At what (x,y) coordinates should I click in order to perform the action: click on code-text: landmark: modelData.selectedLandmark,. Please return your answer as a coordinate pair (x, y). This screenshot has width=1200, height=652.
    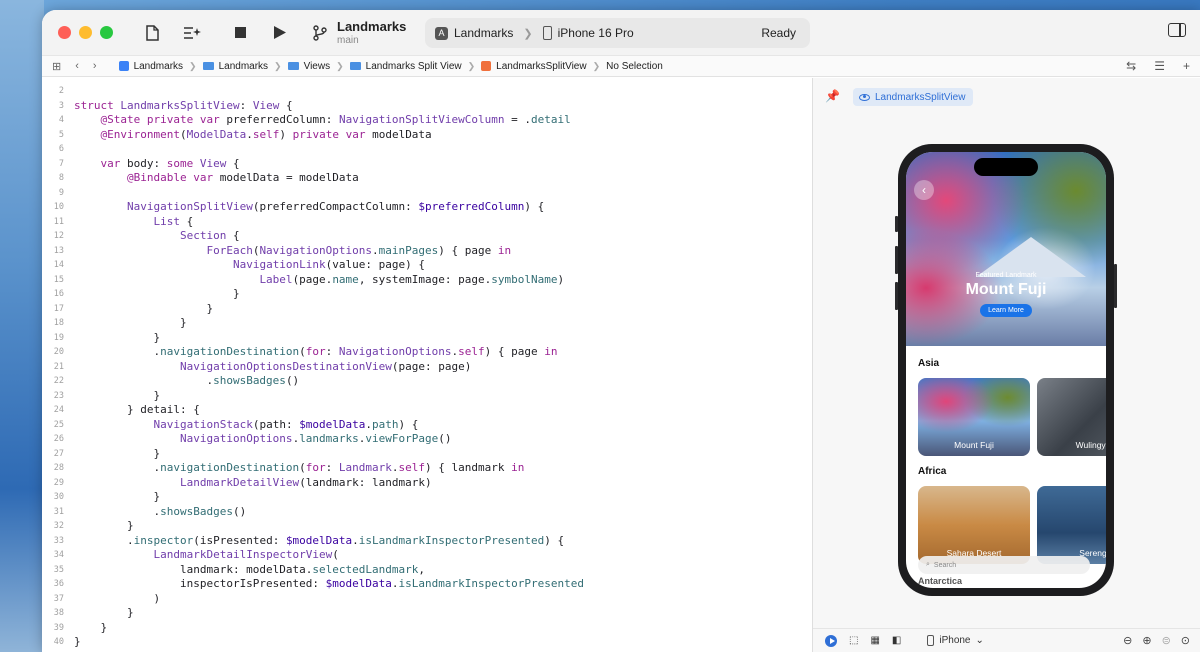
    Looking at the image, I should click on (250, 569).